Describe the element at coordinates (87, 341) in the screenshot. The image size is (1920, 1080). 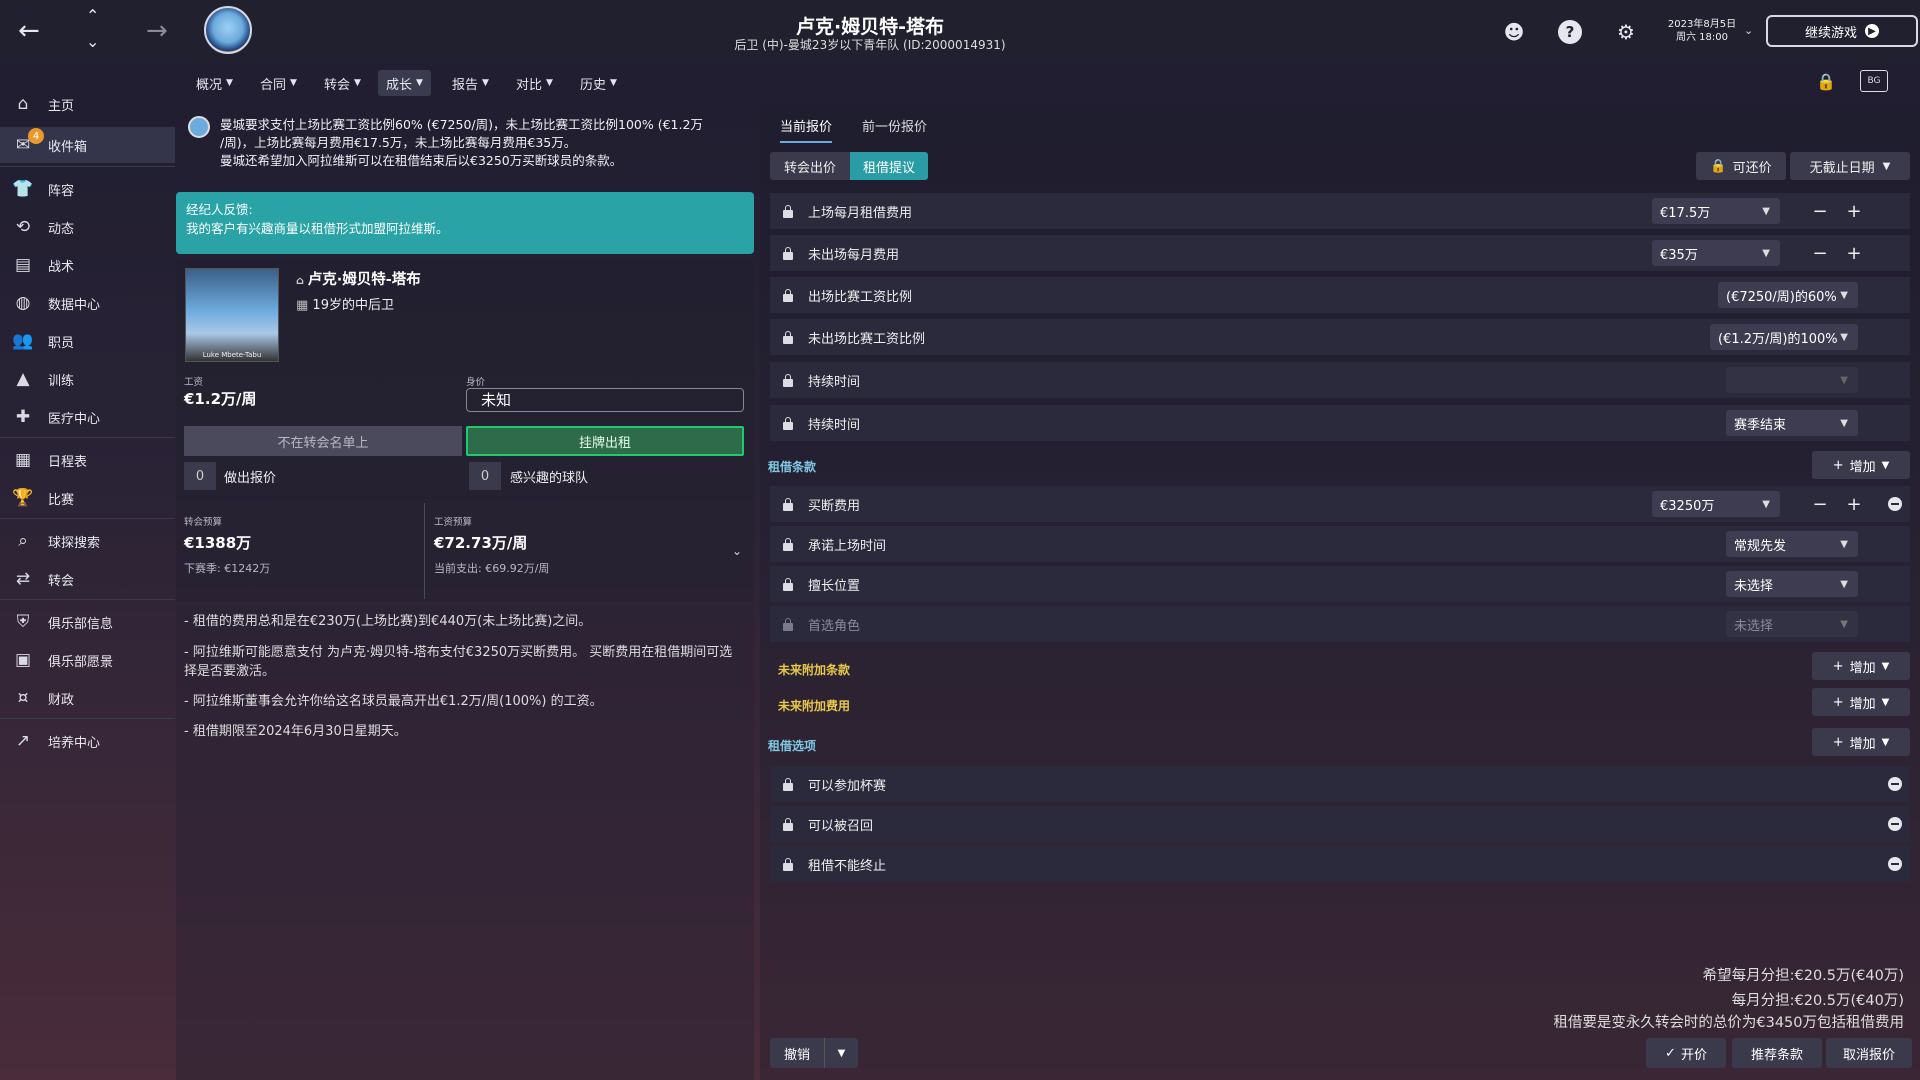
I see `sidebar-item-staff: 👥 职员` at that location.